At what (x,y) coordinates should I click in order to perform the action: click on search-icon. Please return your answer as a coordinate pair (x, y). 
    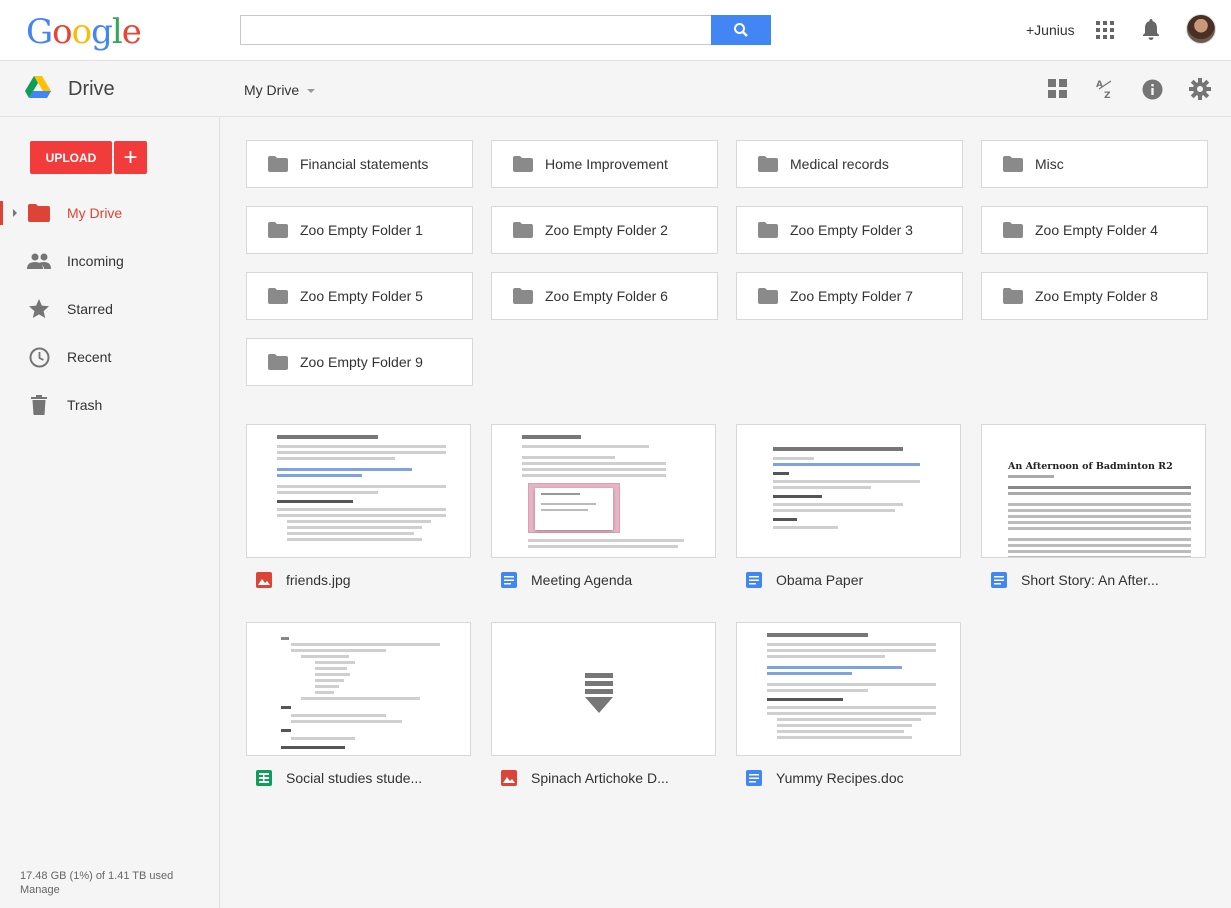
    Looking at the image, I should click on (741, 30).